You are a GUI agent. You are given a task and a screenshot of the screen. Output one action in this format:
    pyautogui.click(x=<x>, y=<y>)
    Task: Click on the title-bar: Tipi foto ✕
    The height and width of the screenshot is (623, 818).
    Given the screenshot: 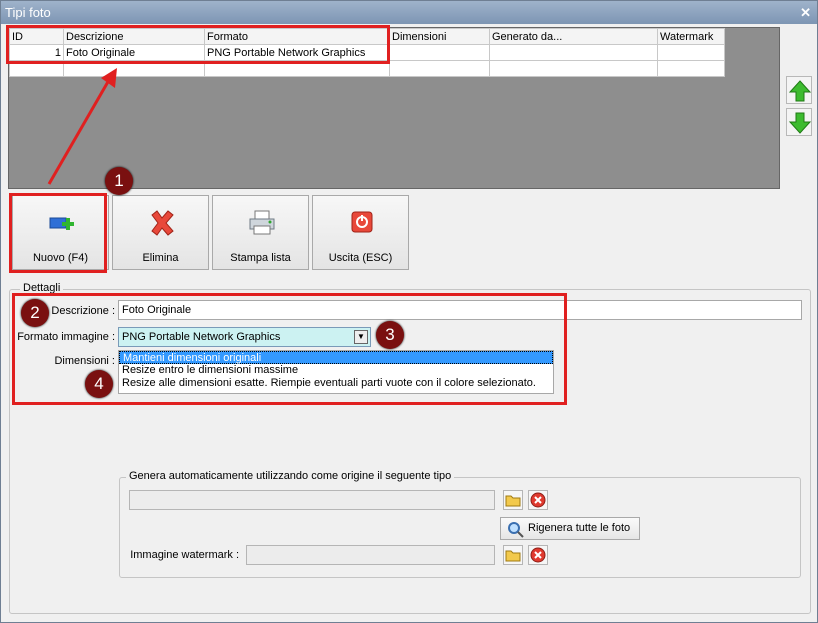 What is the action you would take?
    pyautogui.click(x=409, y=12)
    